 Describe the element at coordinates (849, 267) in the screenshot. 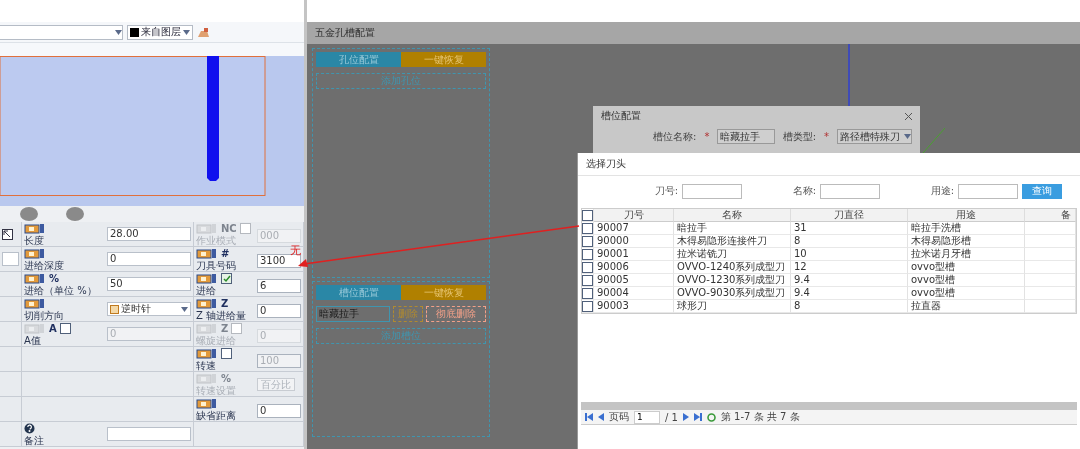

I see `table-cell: 12` at that location.